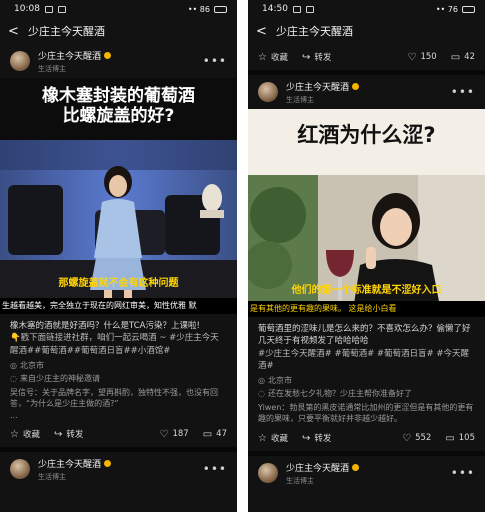 The width and height of the screenshot is (485, 512). Describe the element at coordinates (296, 9) in the screenshot. I see `notification-icon` at that location.